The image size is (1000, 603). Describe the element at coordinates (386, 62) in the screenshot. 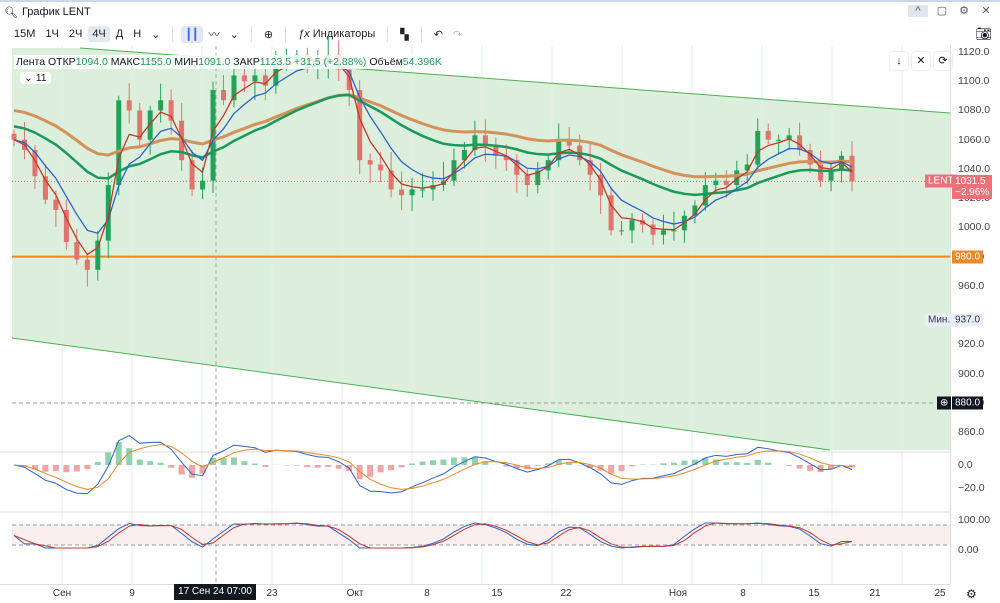

I see `volume-label: Объём` at that location.